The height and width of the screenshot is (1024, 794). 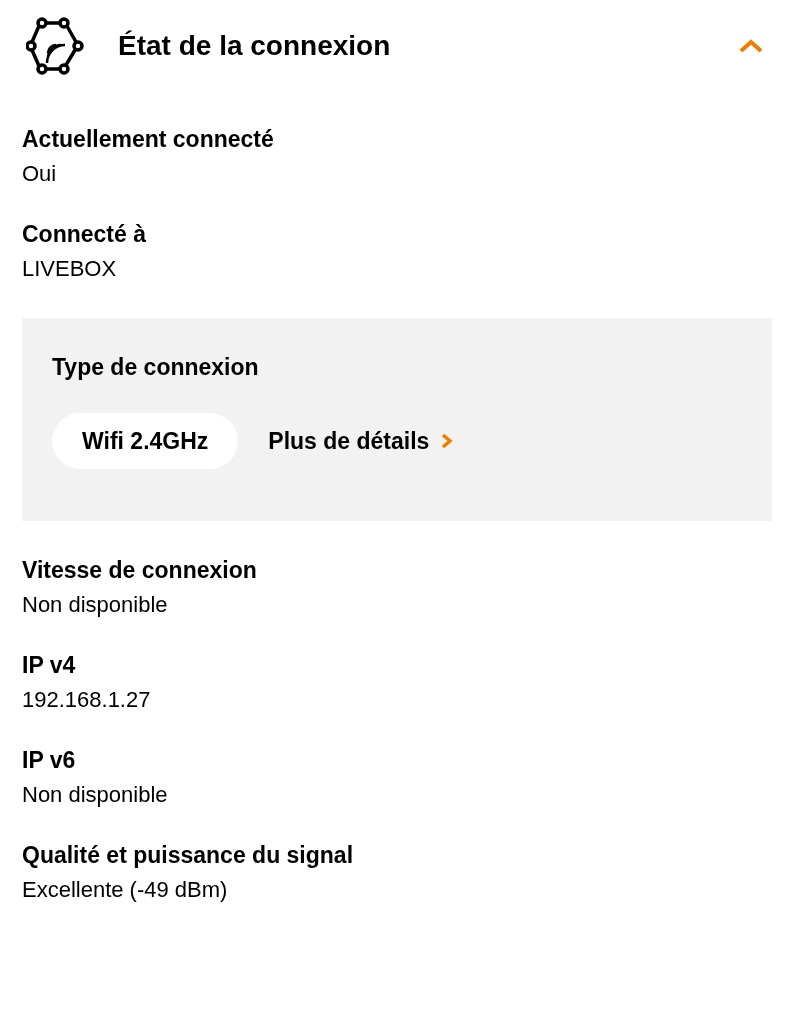 I want to click on field-label: IP v6, so click(x=49, y=760).